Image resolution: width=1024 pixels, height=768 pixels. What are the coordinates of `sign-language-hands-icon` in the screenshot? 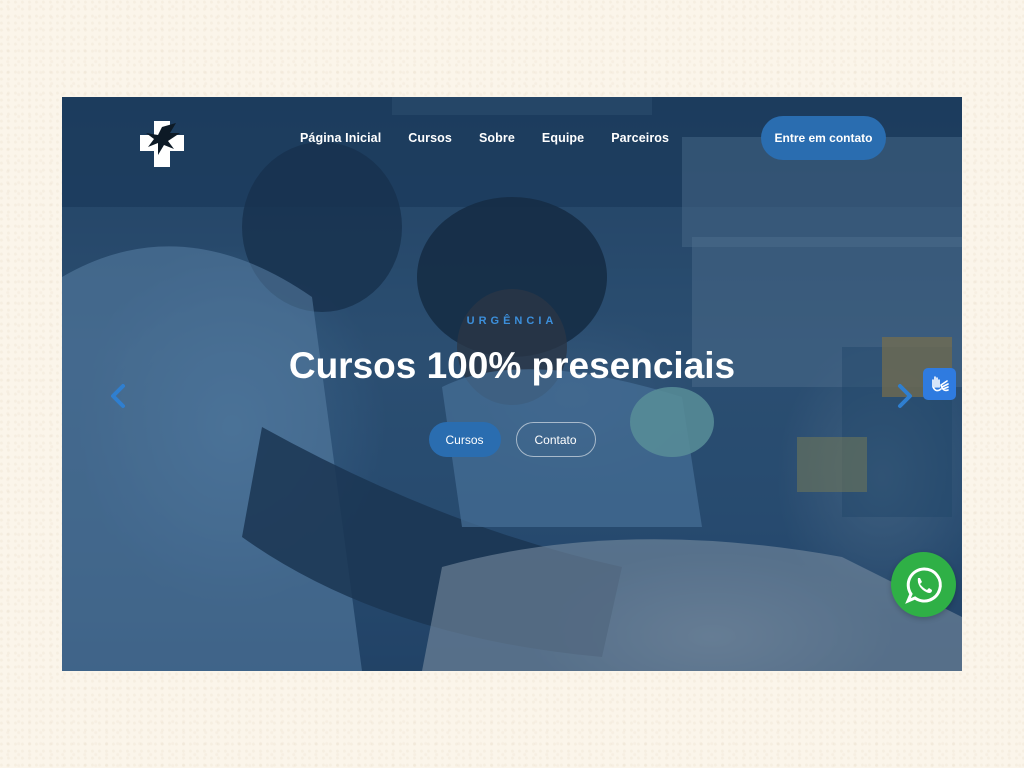 It's located at (939, 384).